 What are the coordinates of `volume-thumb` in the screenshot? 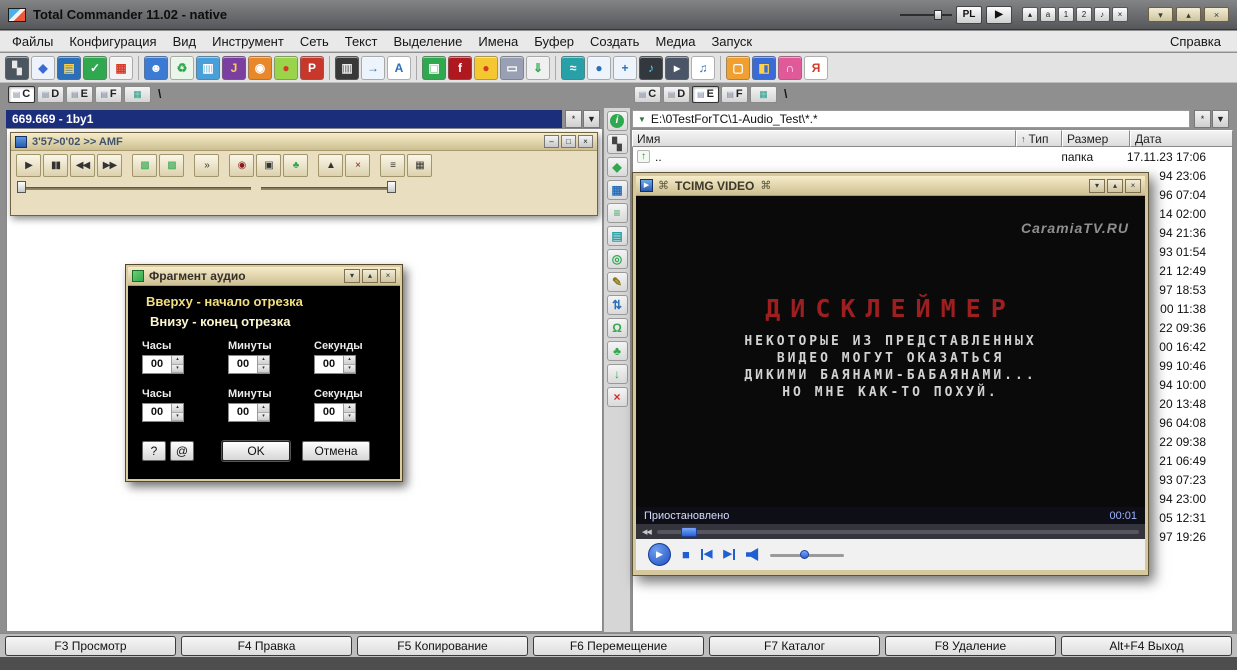 It's located at (804, 554).